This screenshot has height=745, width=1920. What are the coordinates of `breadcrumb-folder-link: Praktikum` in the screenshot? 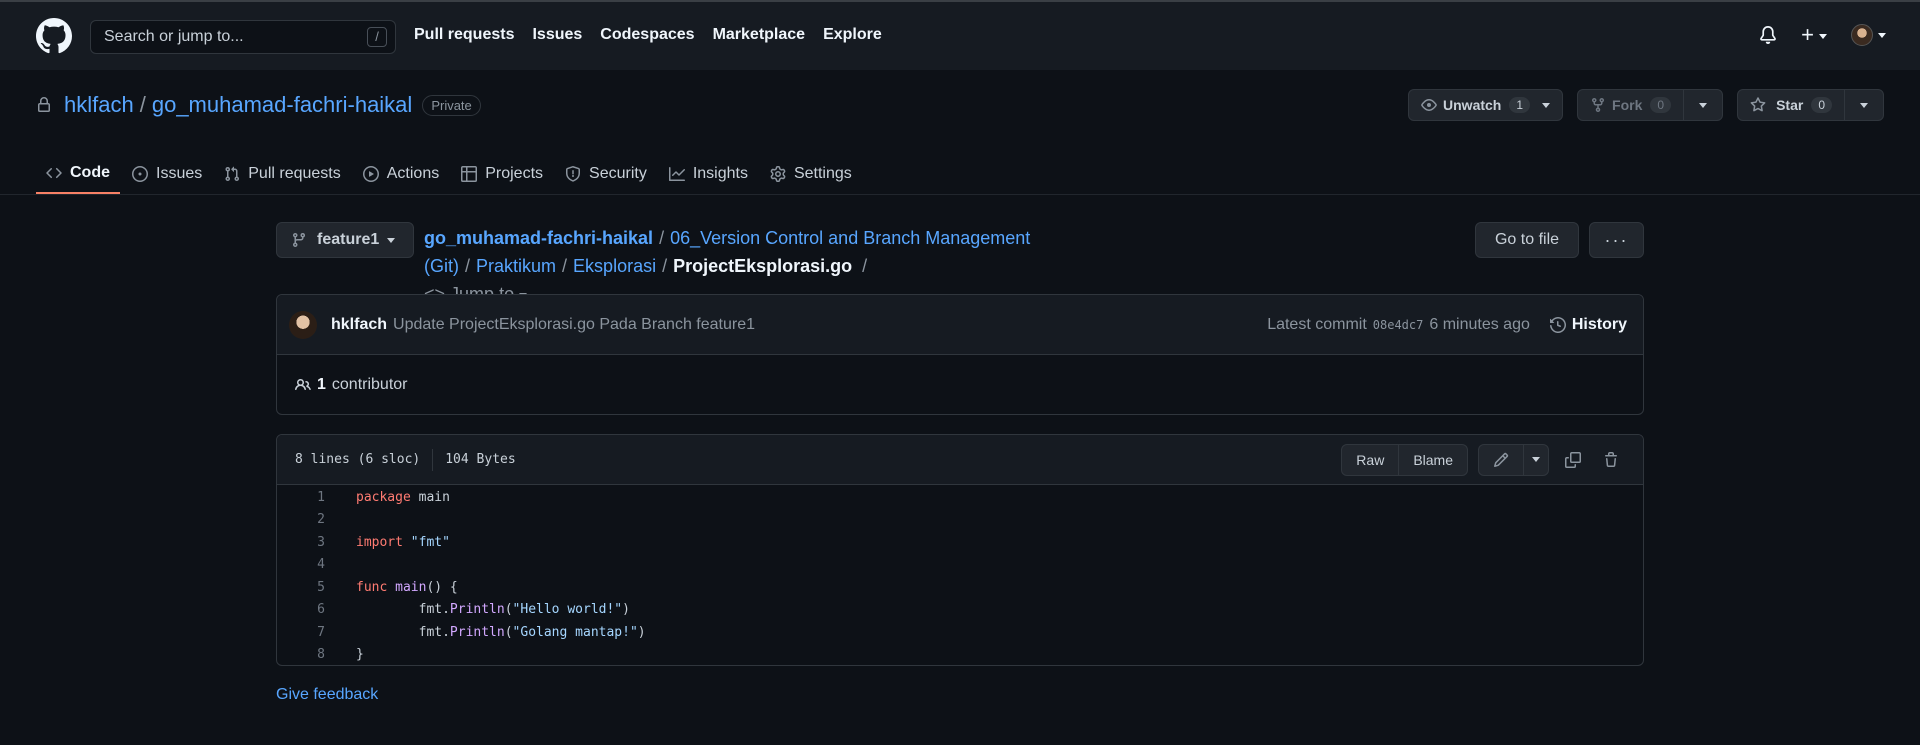 It's located at (516, 266).